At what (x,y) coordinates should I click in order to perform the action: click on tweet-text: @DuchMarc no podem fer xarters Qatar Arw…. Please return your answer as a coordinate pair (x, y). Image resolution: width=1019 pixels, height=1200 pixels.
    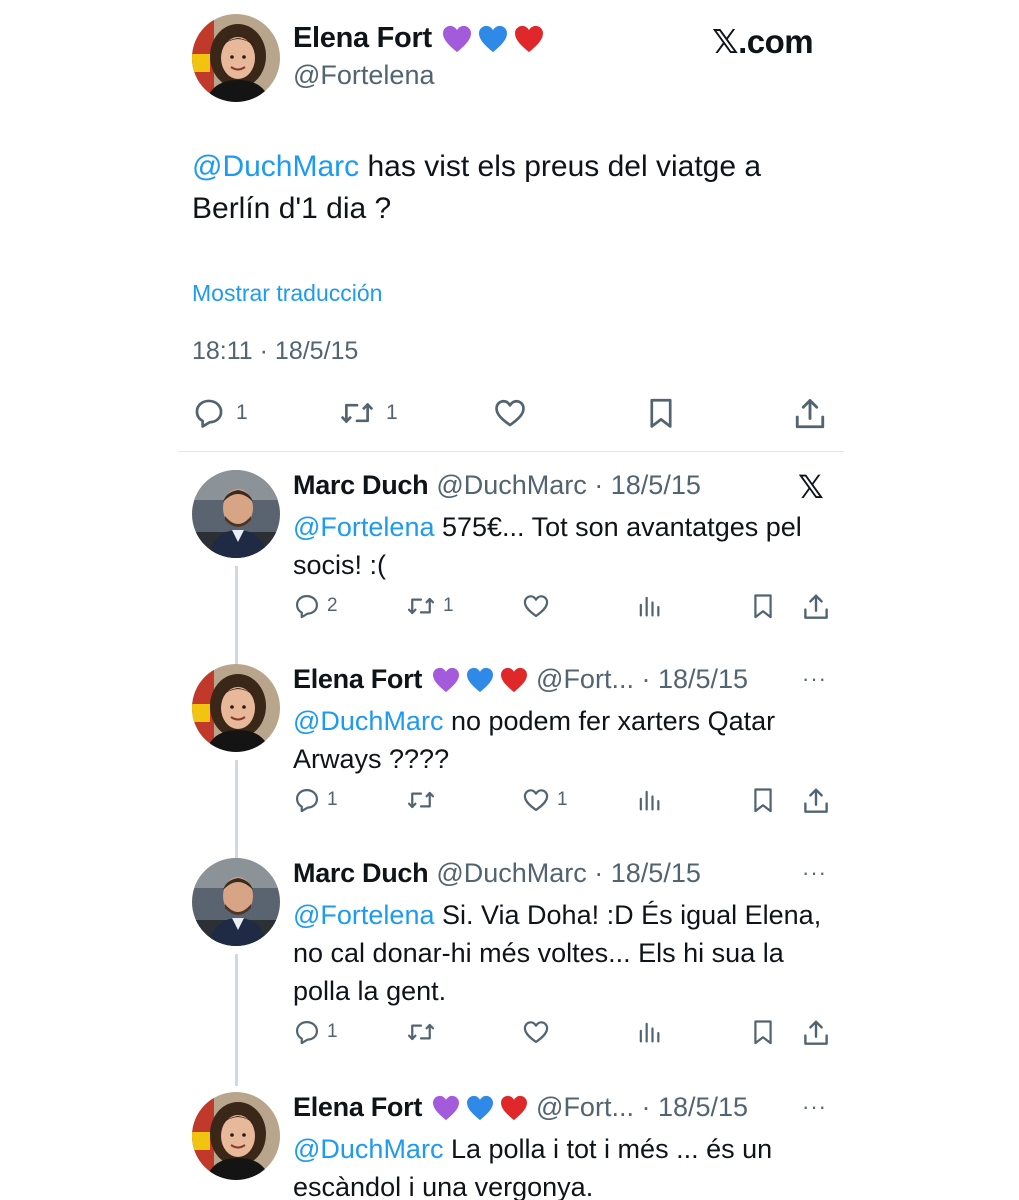
    Looking at the image, I should click on (563, 740).